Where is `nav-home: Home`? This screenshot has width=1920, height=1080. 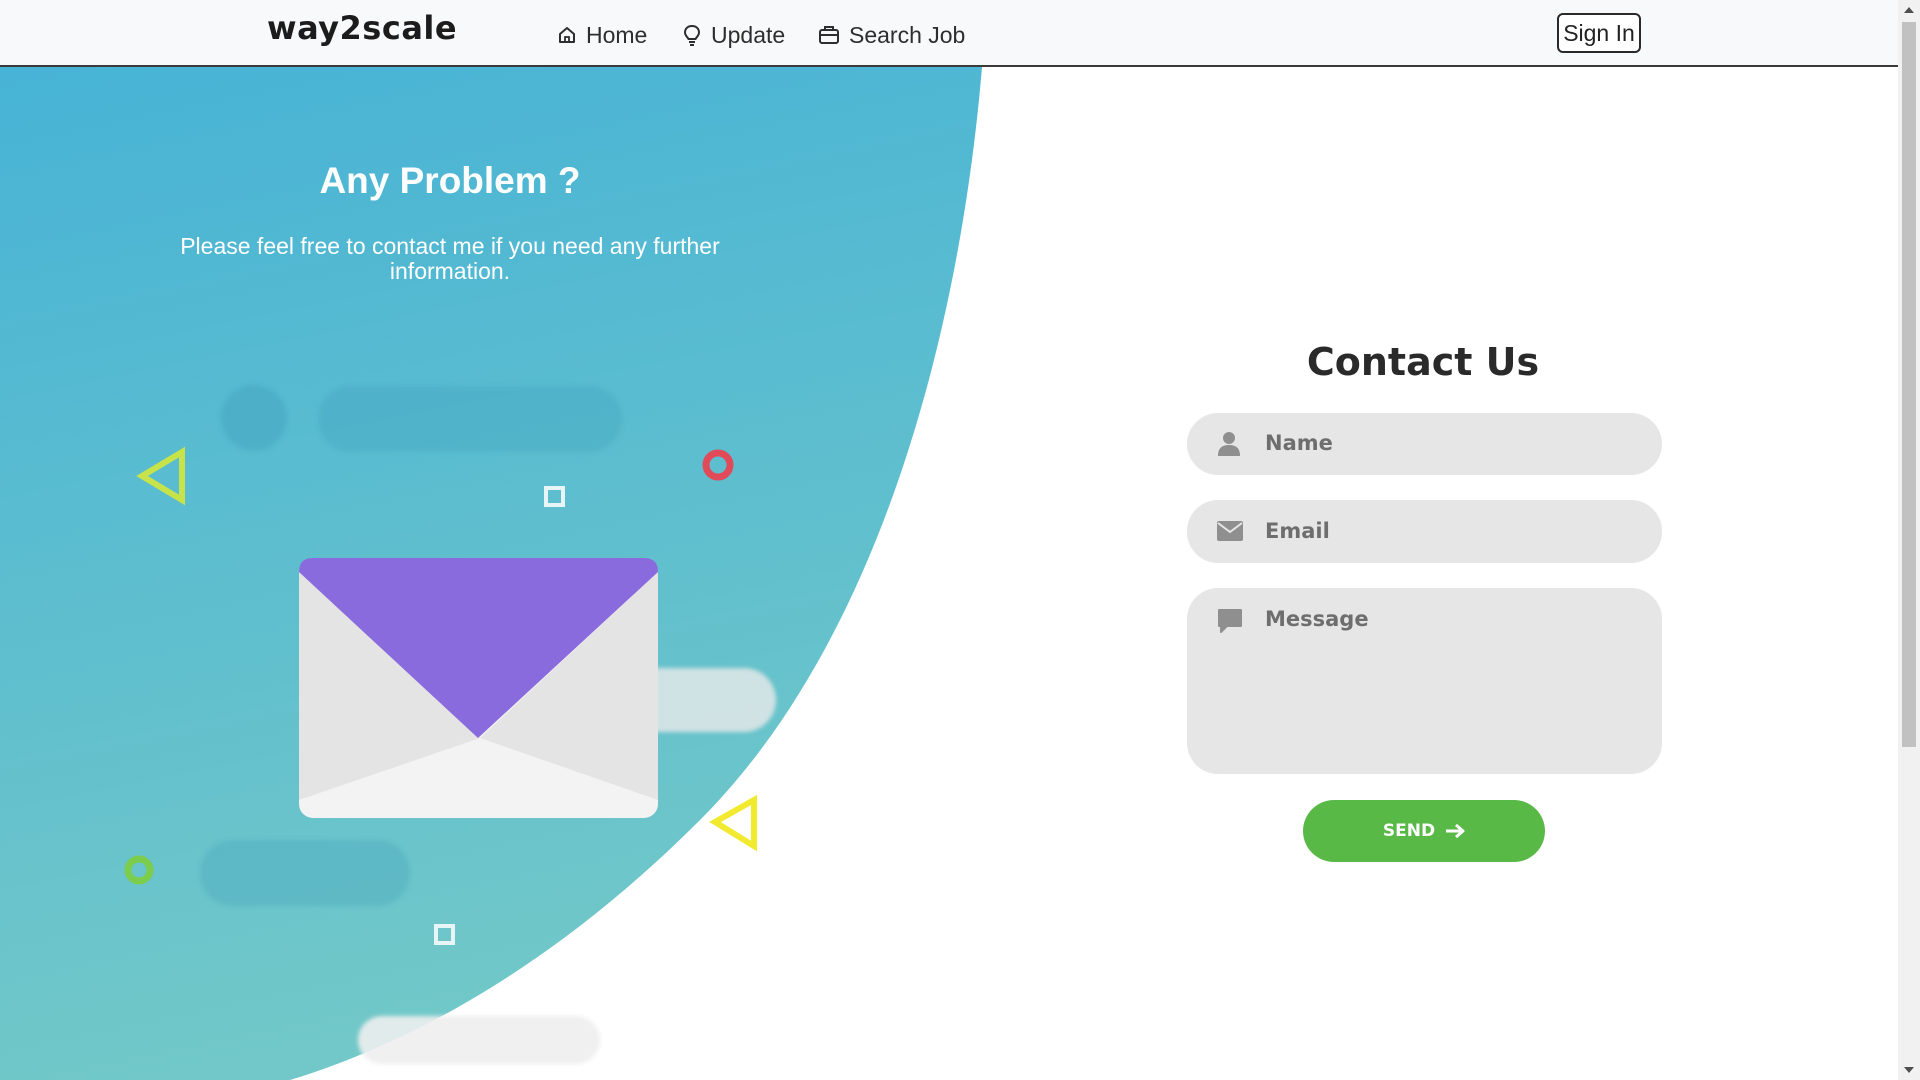
nav-home: Home is located at coordinates (602, 35).